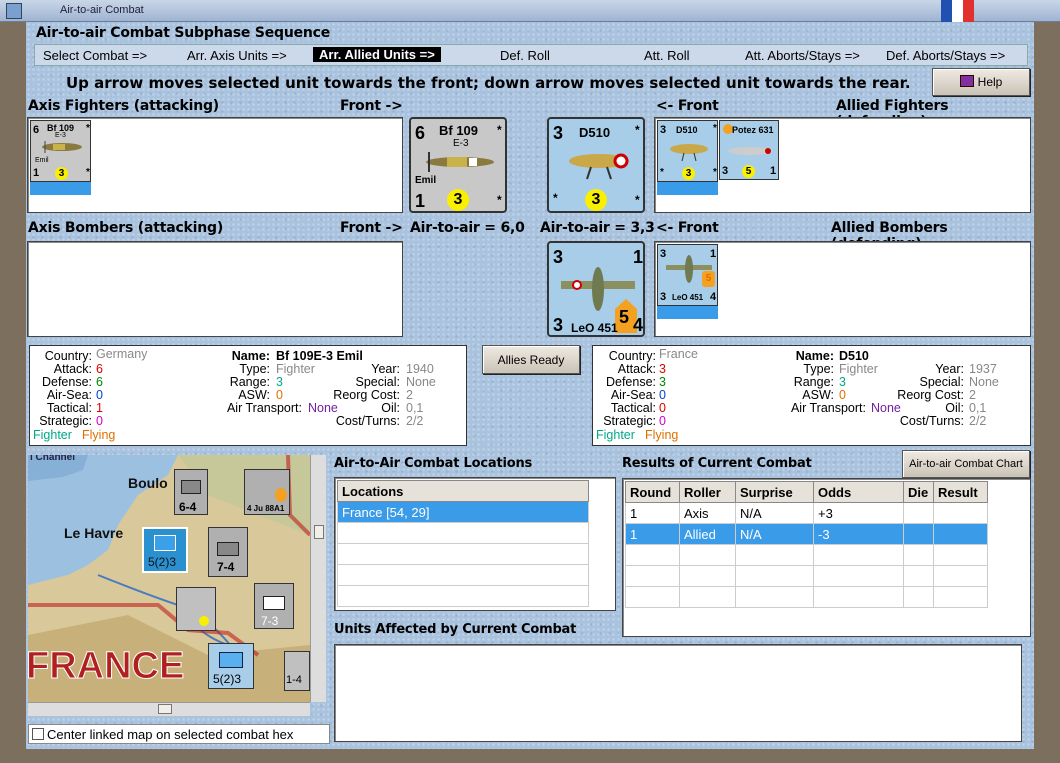 This screenshot has width=1060, height=763. I want to click on axis-bombers-panel, so click(215, 289).